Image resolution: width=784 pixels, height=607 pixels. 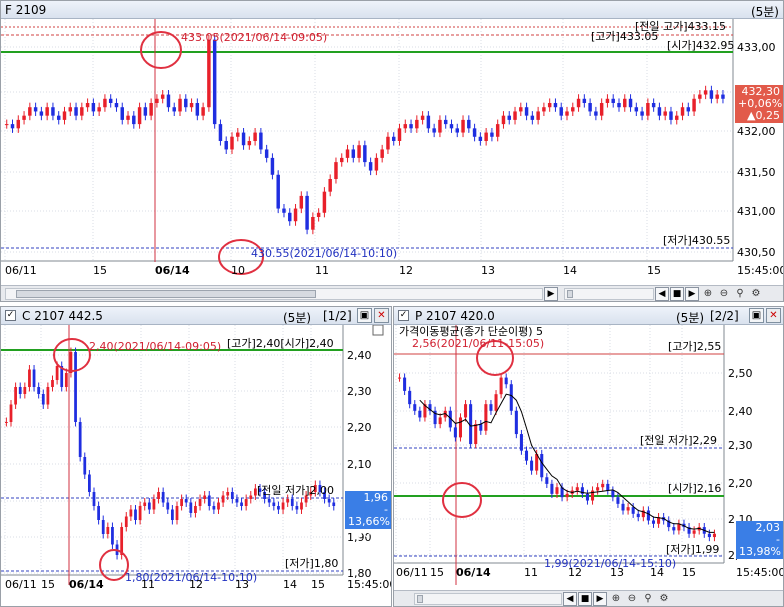 What do you see at coordinates (551, 294) in the screenshot?
I see `scroll-right-button: ▶` at bounding box center [551, 294].